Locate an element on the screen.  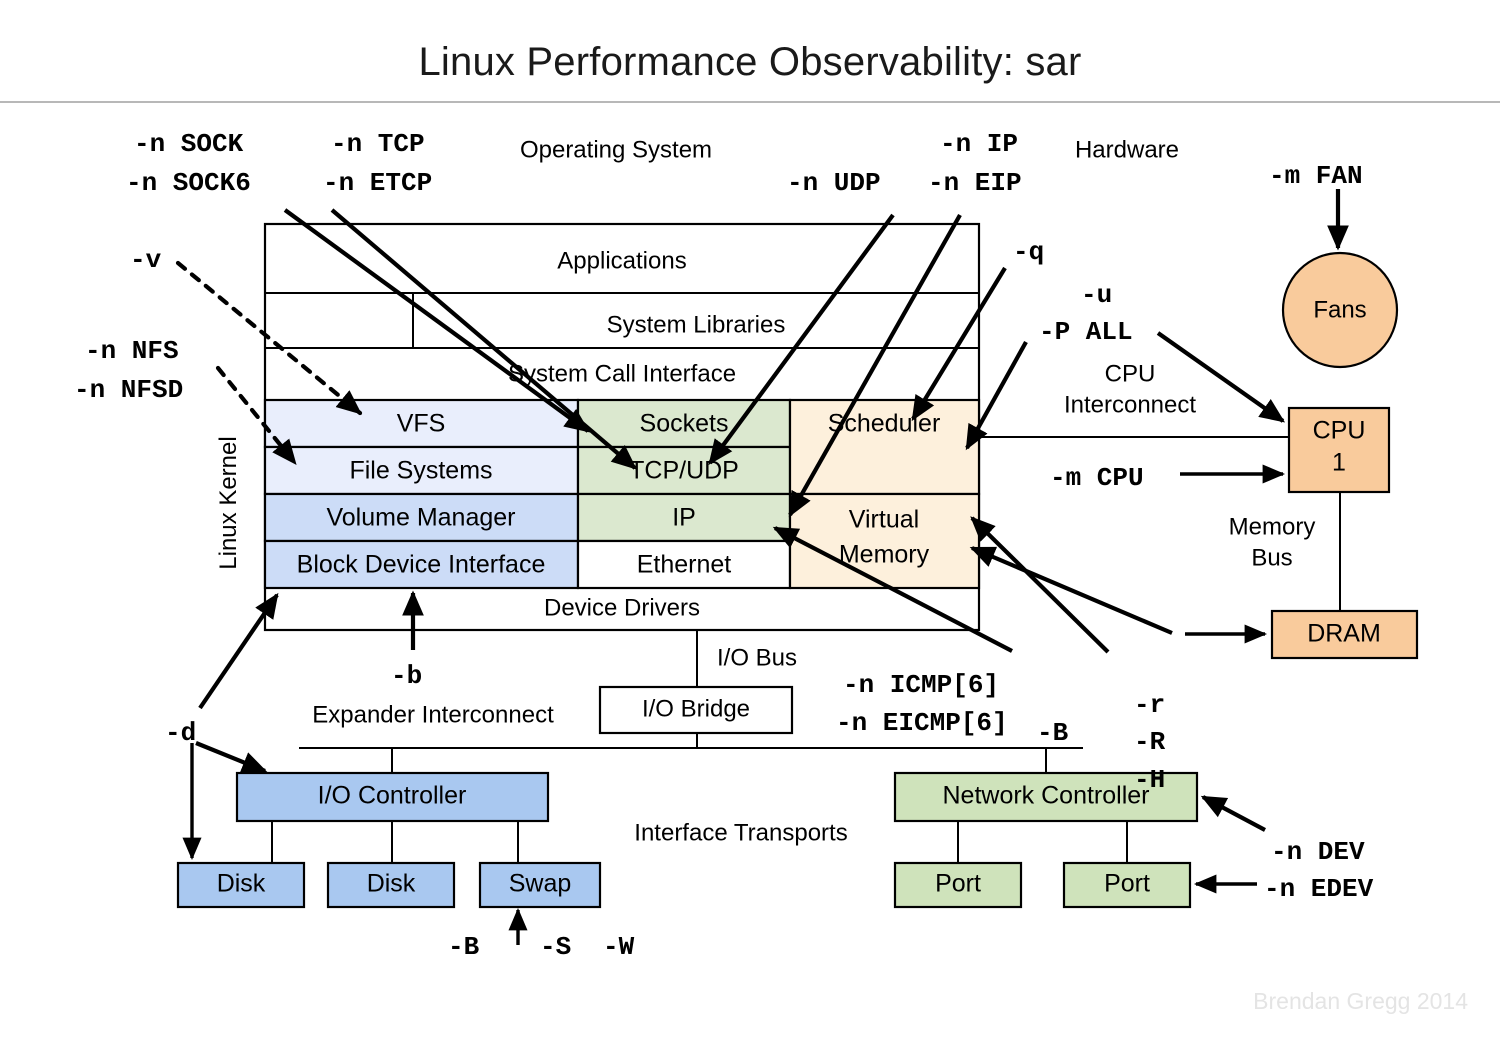
option-q: -q is located at coordinates (1028, 252).